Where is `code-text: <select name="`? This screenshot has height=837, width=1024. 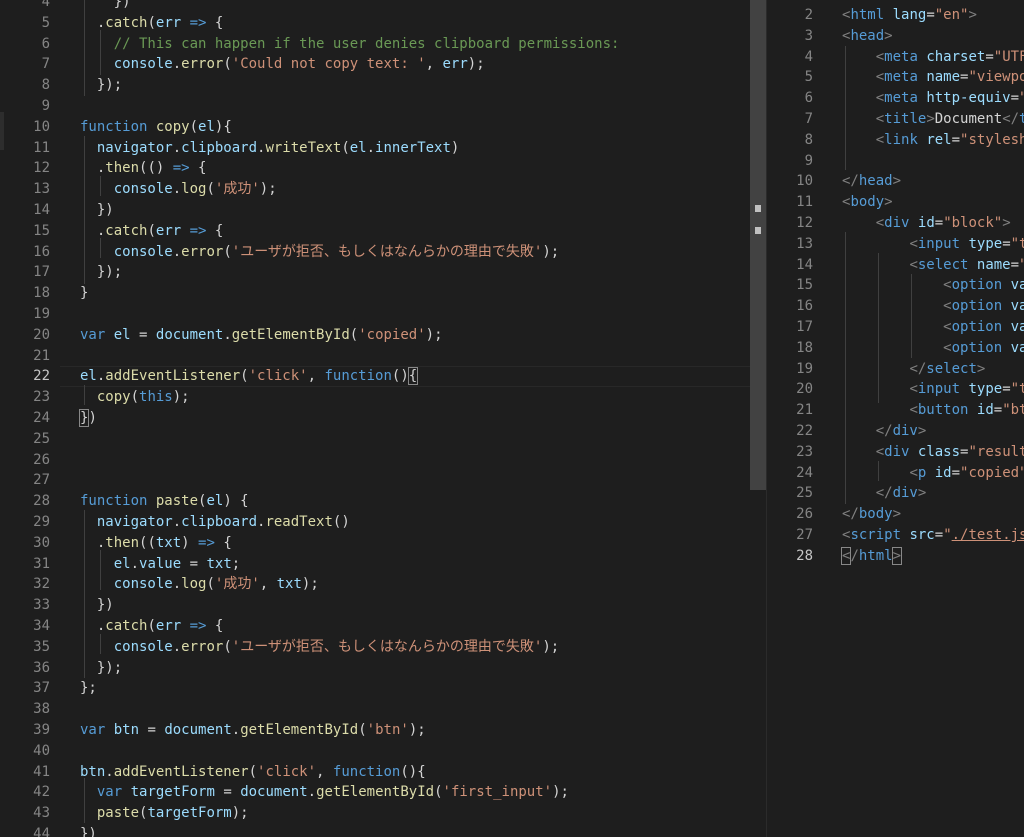
code-text: <select name=" is located at coordinates (933, 265).